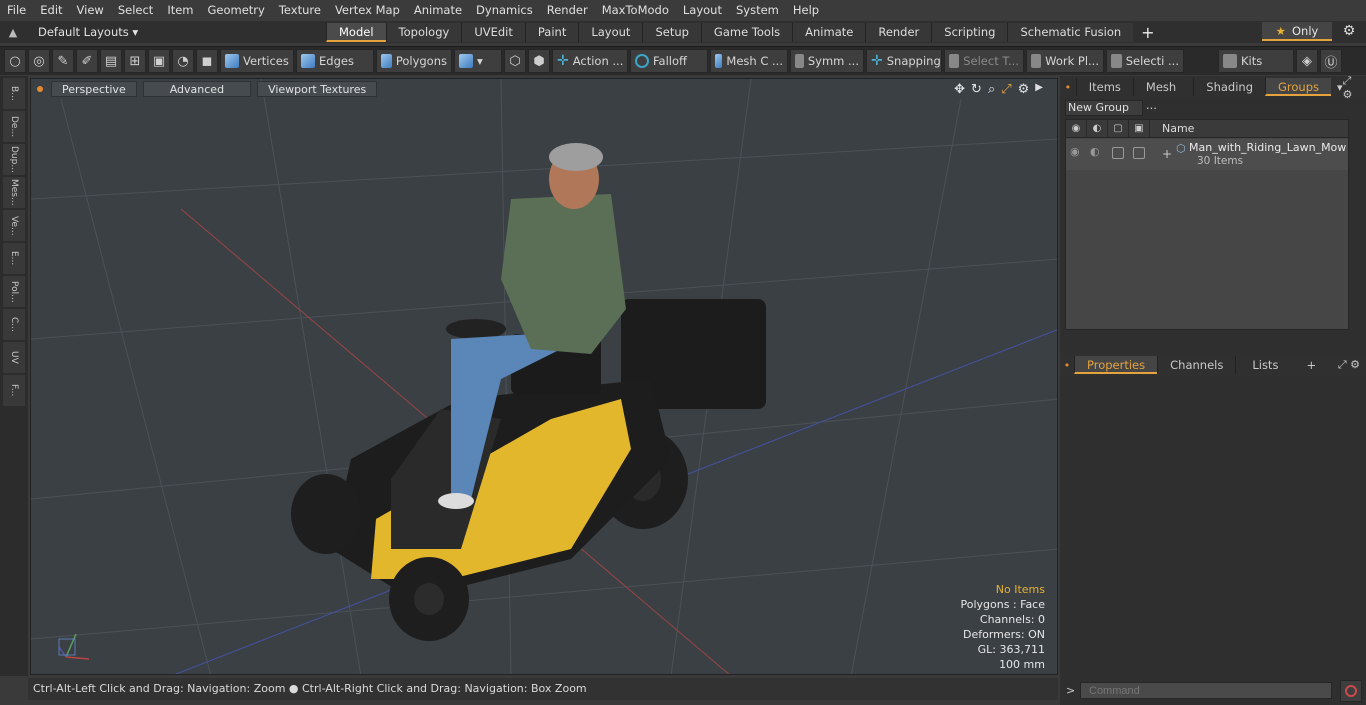  Describe the element at coordinates (969, 32) in the screenshot. I see `tab-scripting: Scripting` at that location.